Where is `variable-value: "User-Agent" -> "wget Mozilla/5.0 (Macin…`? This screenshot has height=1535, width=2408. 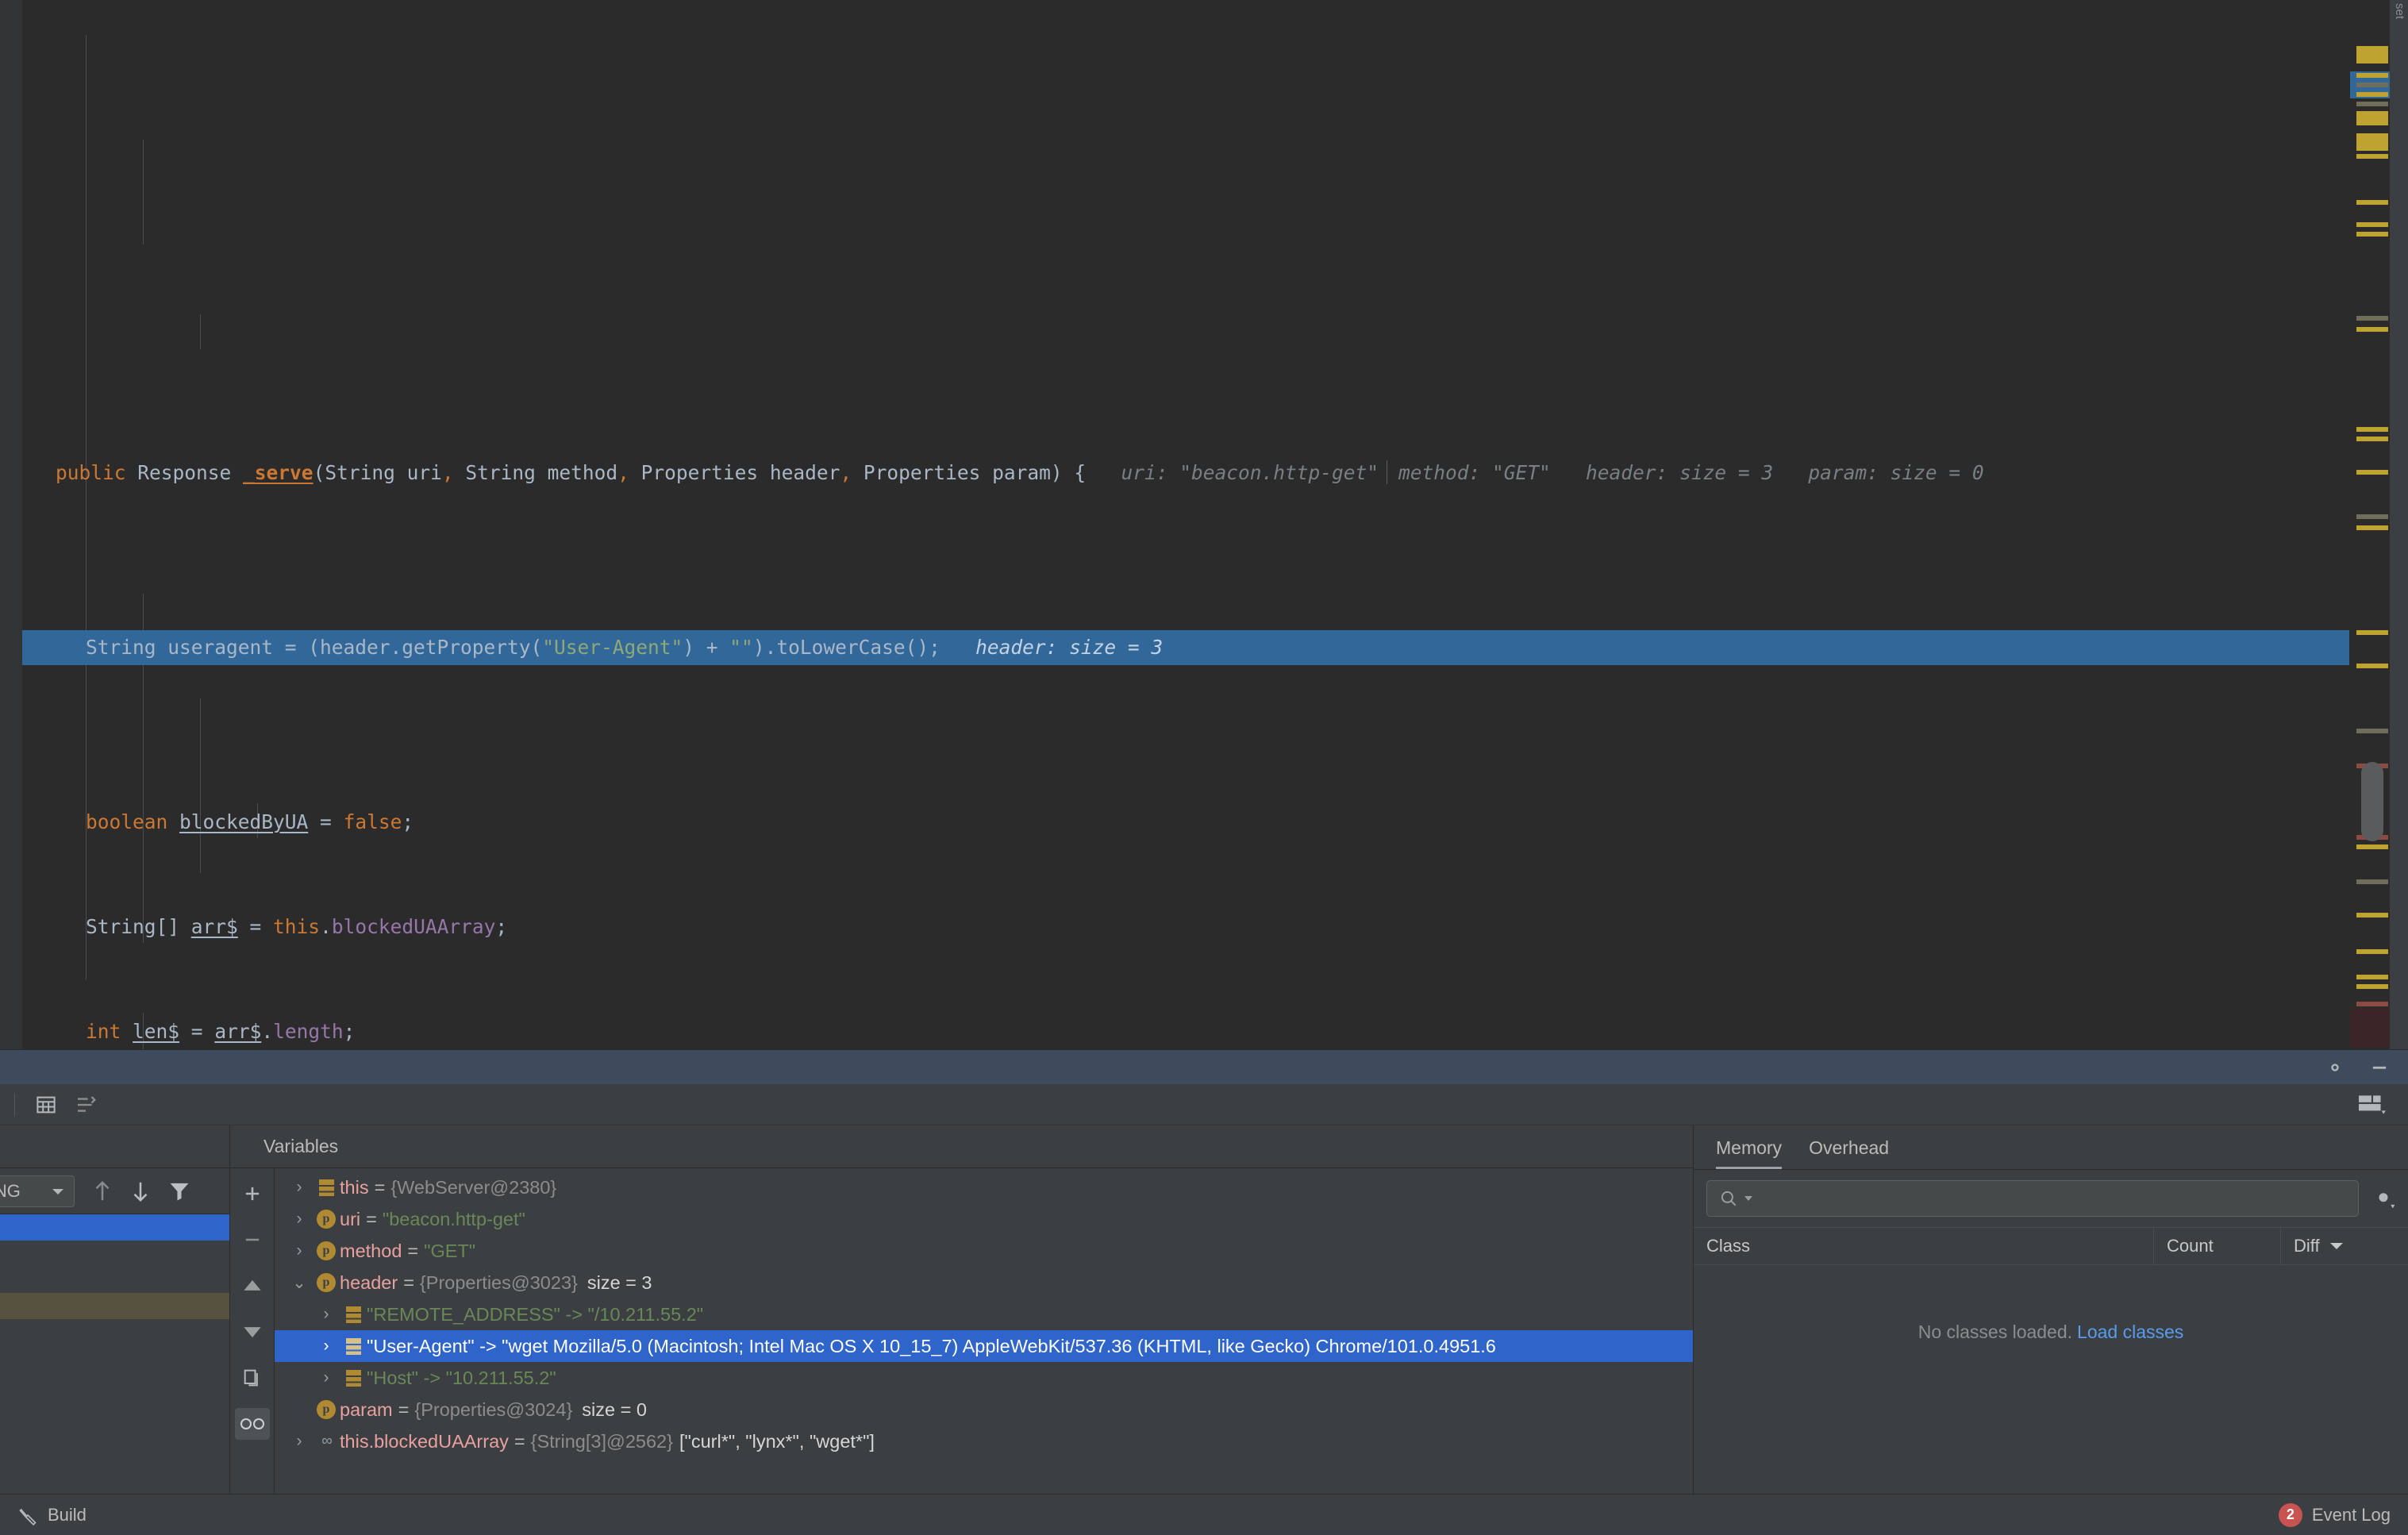
variable-value: "User-Agent" -> "wget Mozilla/5.0 (Macin… is located at coordinates (931, 1345).